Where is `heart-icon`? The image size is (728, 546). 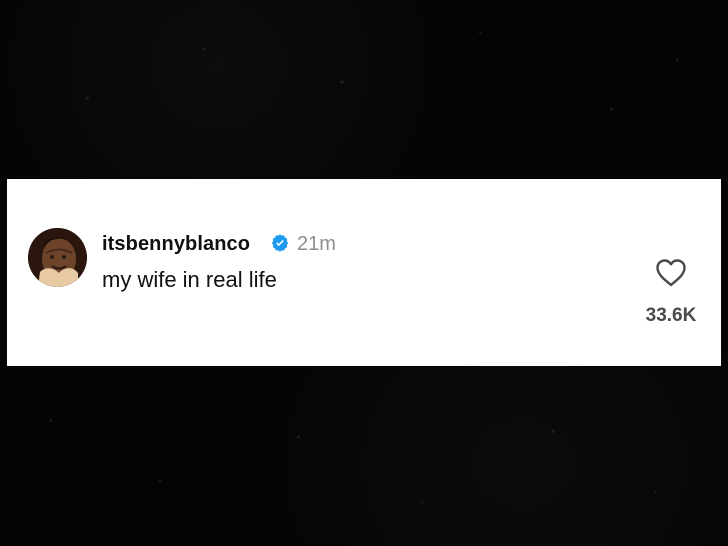 heart-icon is located at coordinates (671, 273).